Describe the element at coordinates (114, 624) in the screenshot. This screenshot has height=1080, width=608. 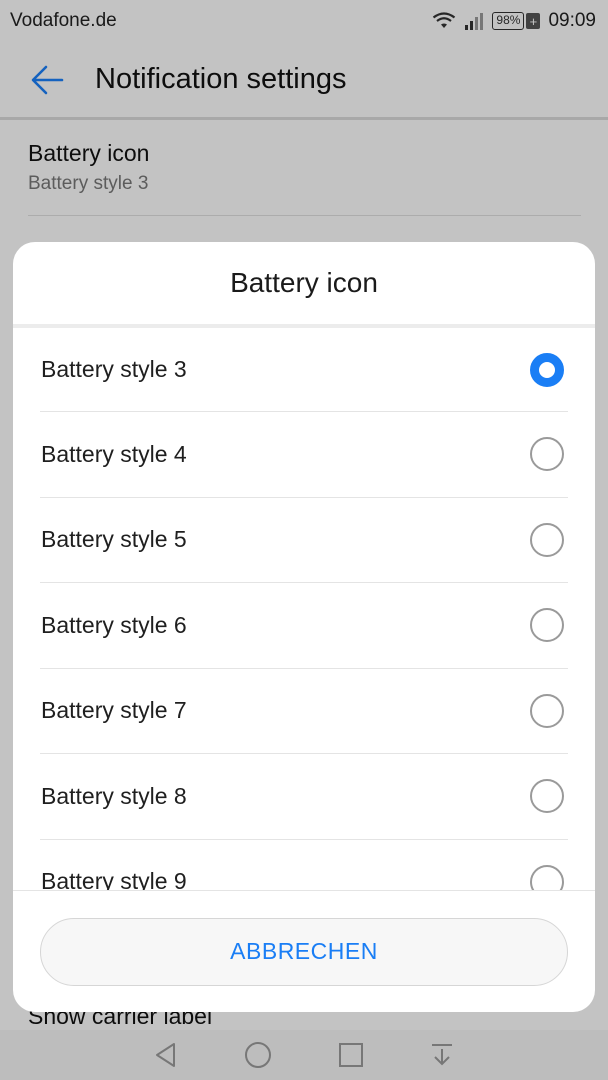
I see `option-label: Battery style 6` at that location.